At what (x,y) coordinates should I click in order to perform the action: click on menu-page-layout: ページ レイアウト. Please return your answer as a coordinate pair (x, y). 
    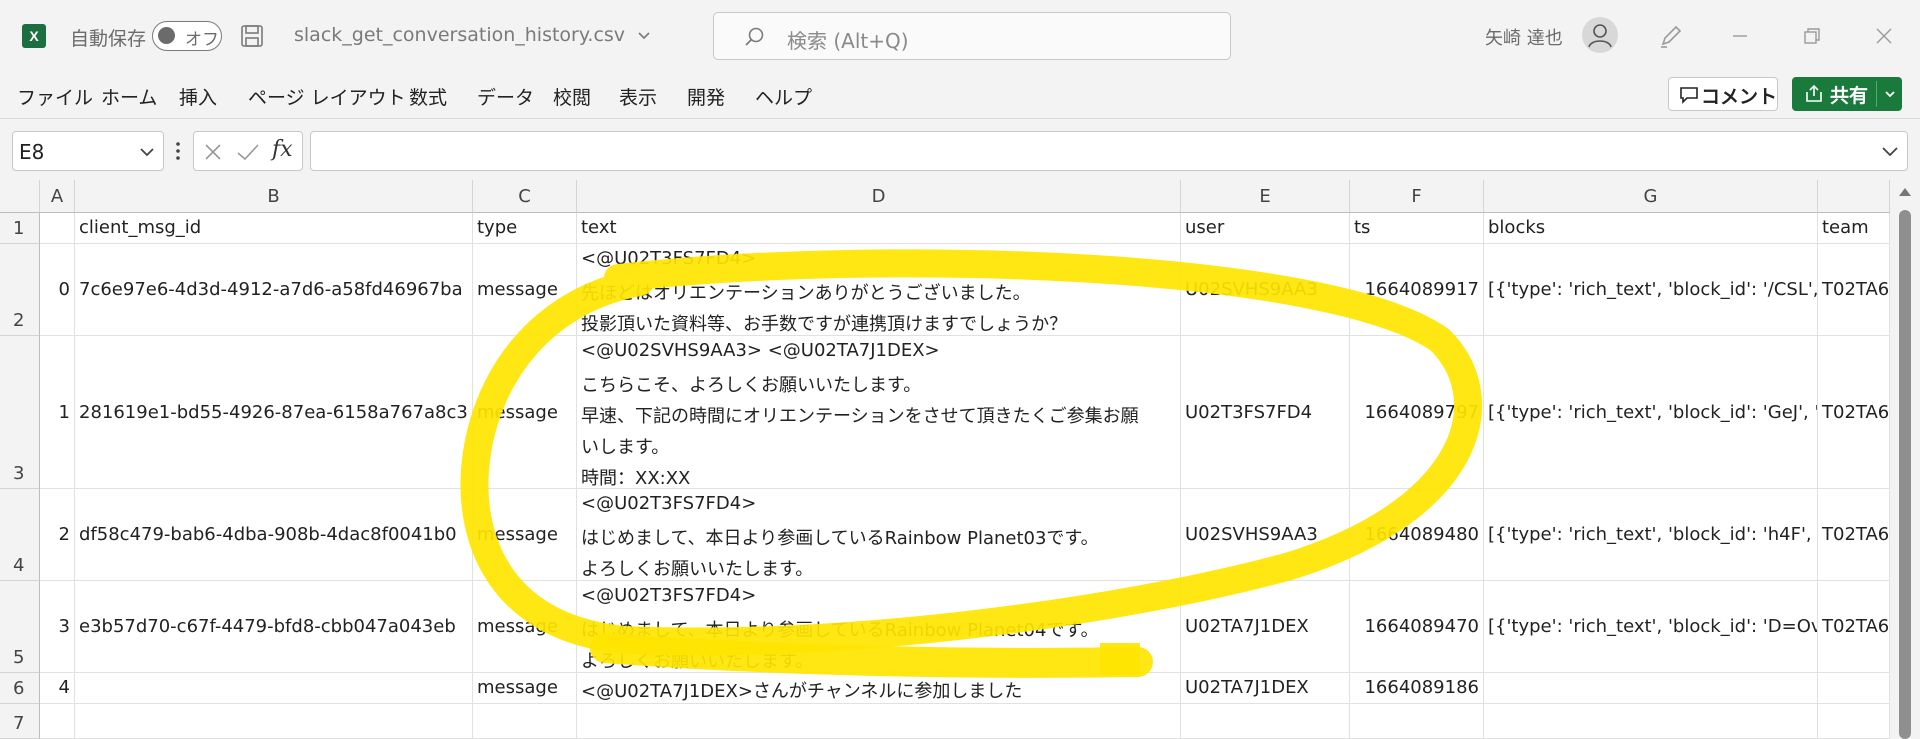
    Looking at the image, I should click on (327, 96).